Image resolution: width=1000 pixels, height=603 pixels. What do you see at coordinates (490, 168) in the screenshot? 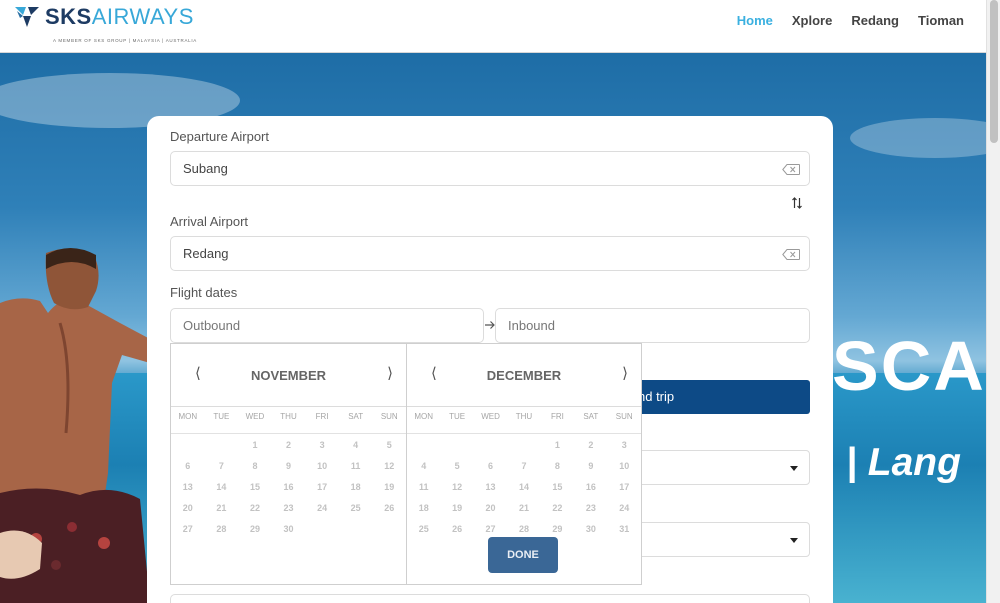
I see `departure-airport-field: Subang` at bounding box center [490, 168].